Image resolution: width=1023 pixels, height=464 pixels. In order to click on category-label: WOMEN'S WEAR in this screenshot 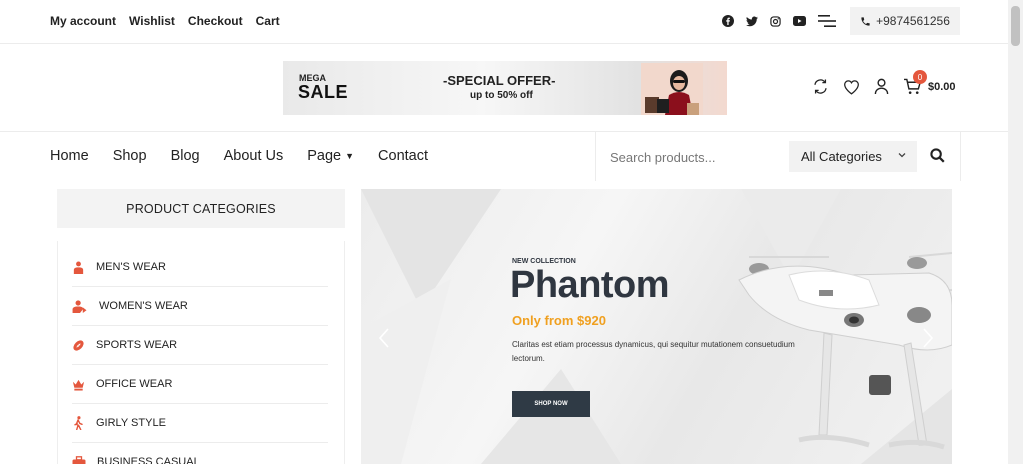, I will do `click(143, 306)`.